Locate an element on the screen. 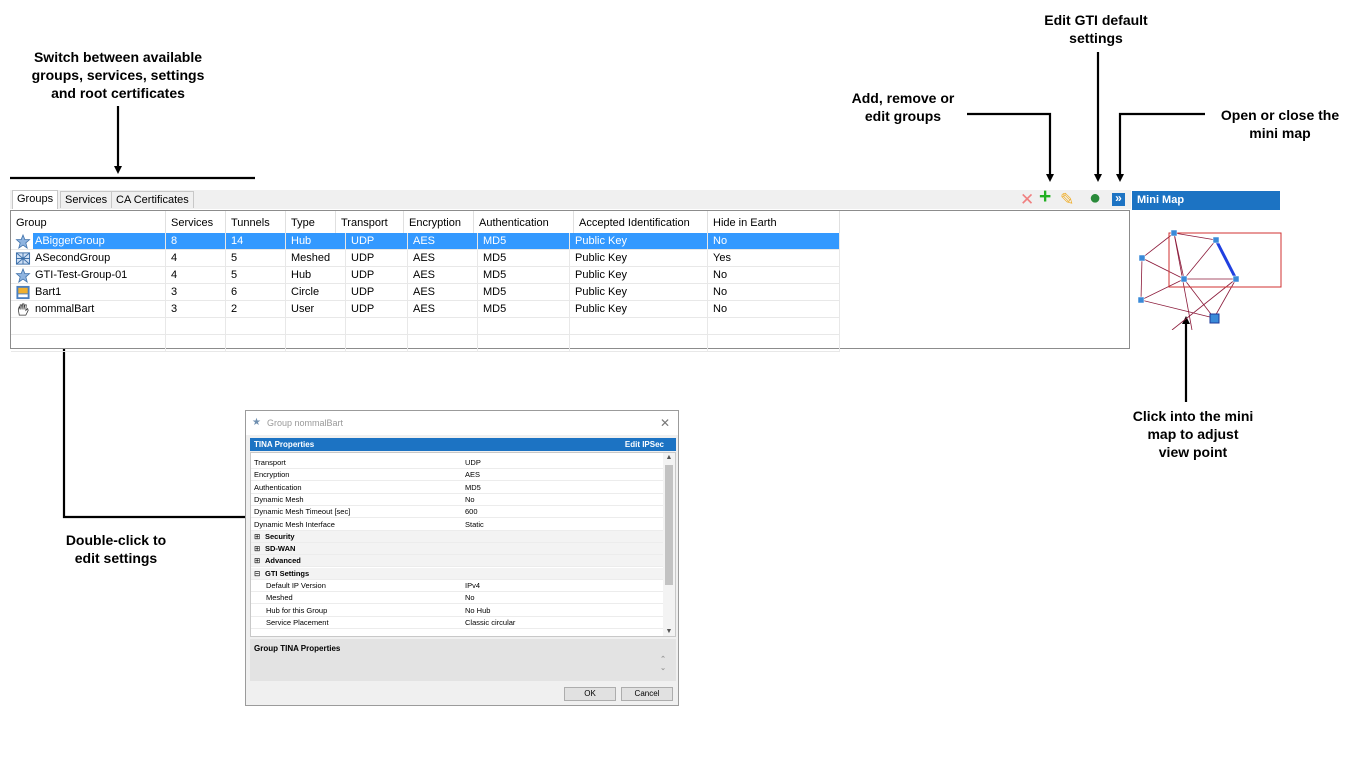 The image size is (1359, 784). property-category: ⊟ GTI Settings is located at coordinates (457, 573).